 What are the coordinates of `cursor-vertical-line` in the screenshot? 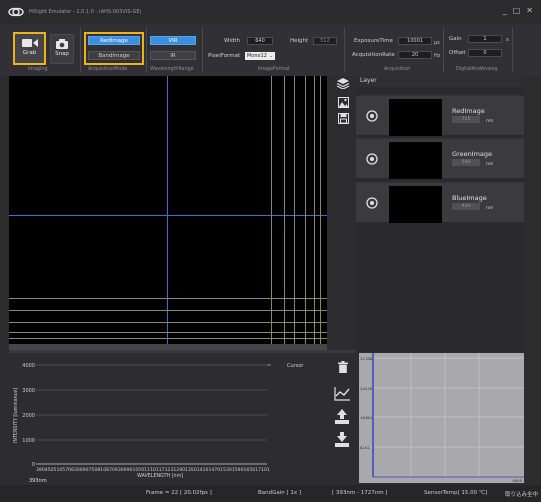 It's located at (167, 213).